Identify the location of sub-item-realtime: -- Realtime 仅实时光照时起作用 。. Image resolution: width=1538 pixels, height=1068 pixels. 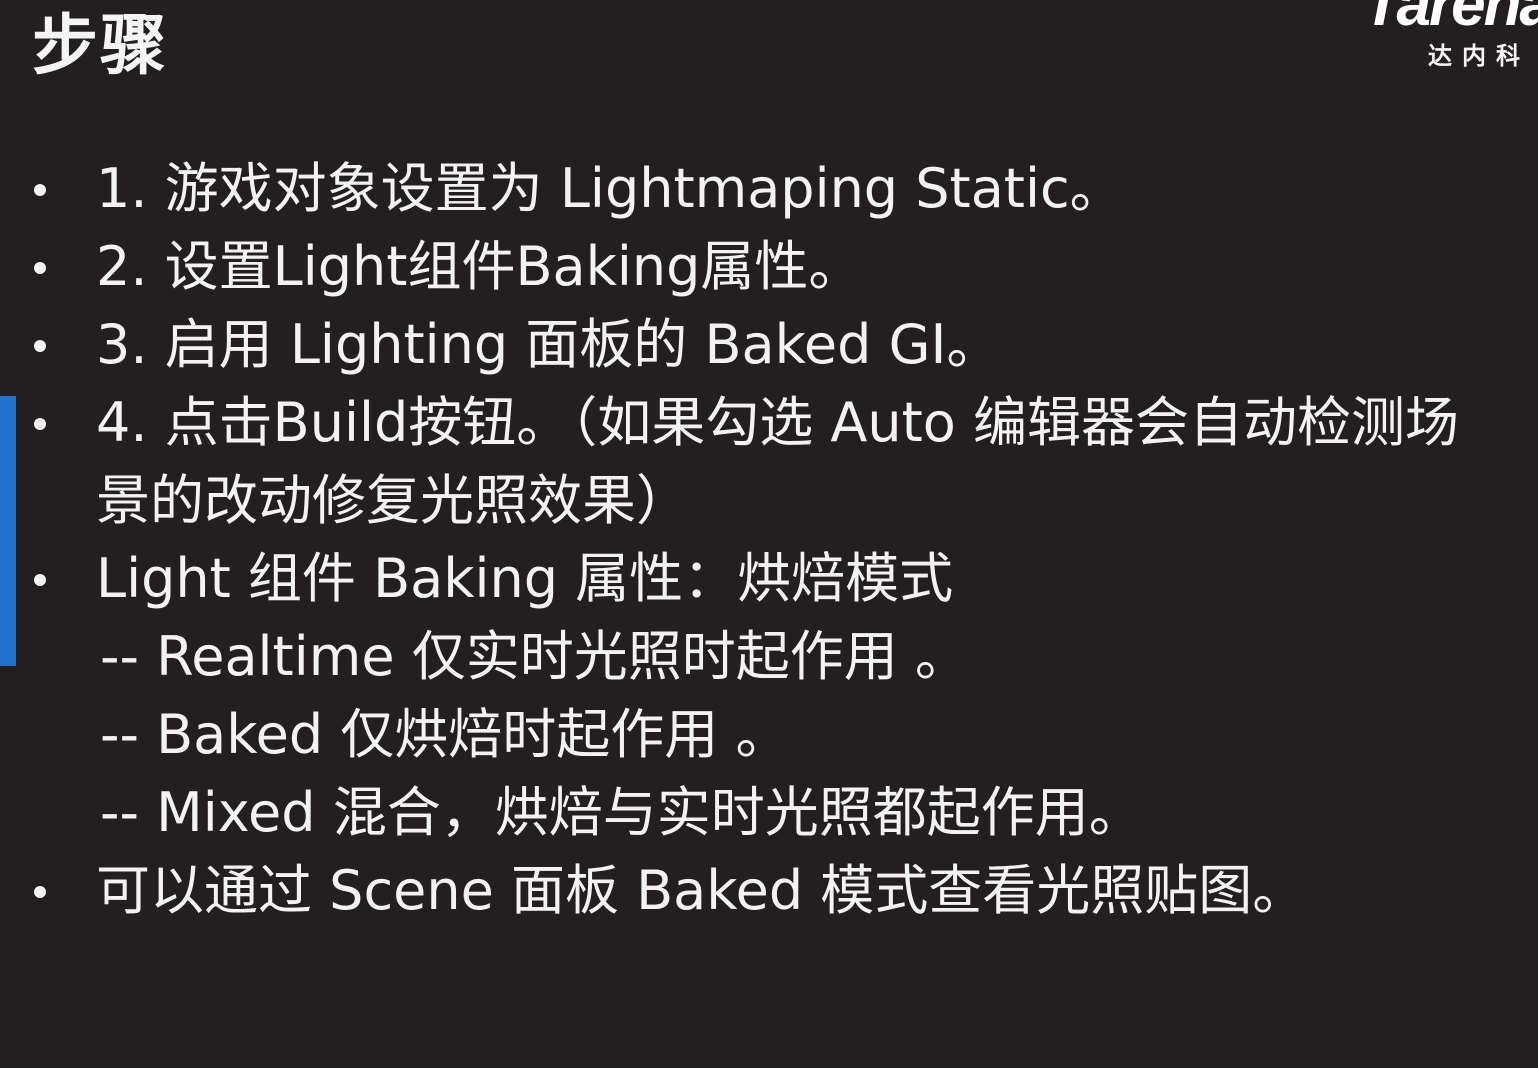
(769, 657).